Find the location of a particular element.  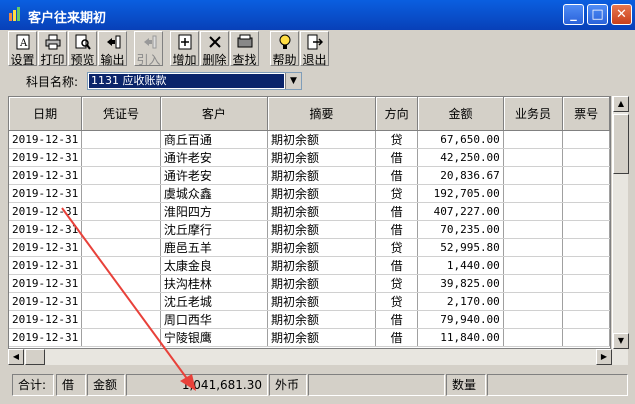

cell-customer: 通许老安 is located at coordinates (214, 175).